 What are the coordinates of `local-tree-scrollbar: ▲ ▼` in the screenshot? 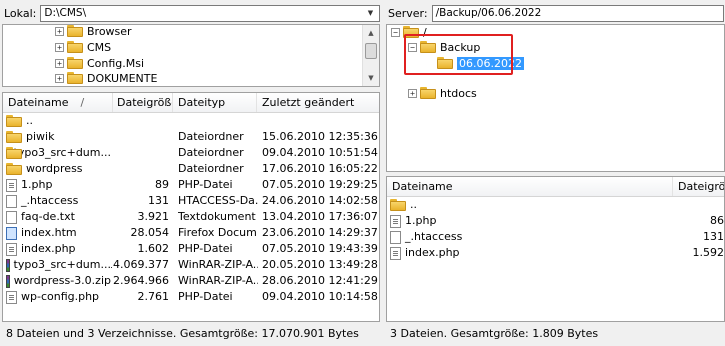 It's located at (370, 55).